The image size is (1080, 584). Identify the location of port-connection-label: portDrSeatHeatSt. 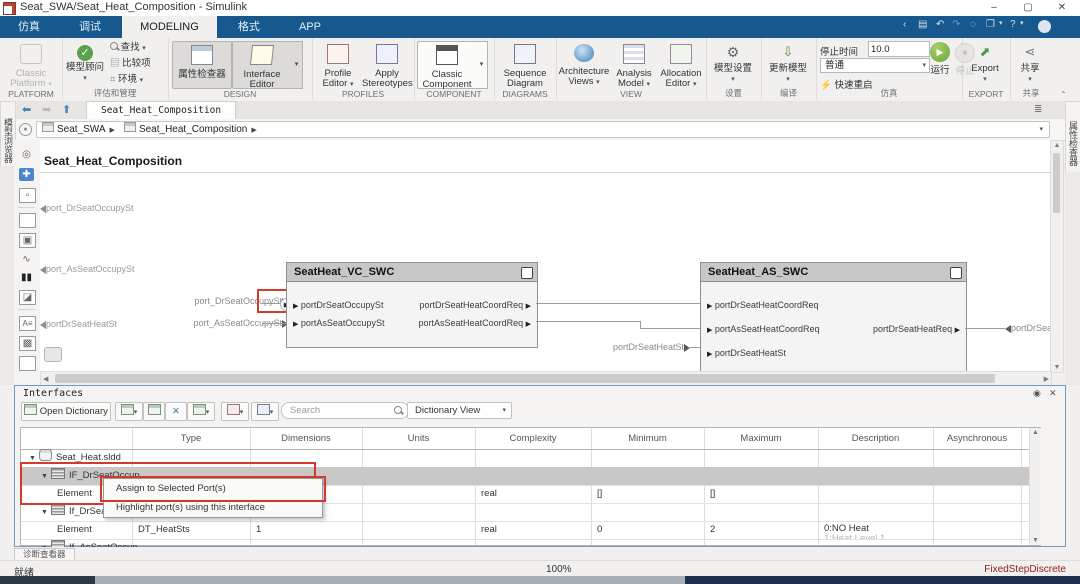
(645, 347).